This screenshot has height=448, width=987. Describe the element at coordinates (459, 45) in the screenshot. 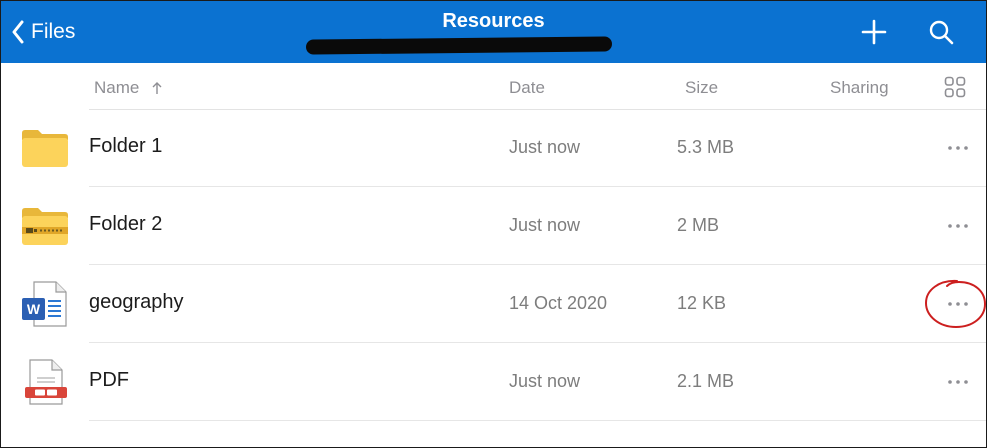

I see `redaction-bar` at that location.